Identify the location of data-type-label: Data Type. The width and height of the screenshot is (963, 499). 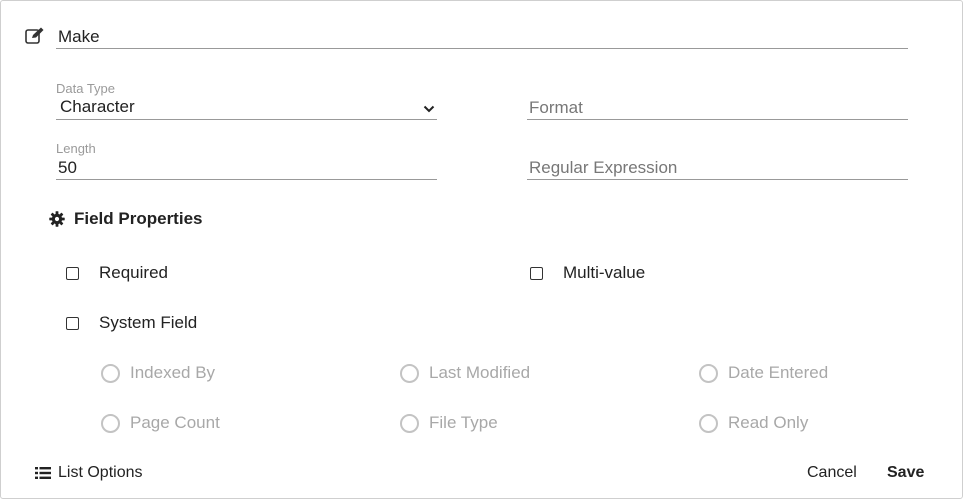
(86, 88).